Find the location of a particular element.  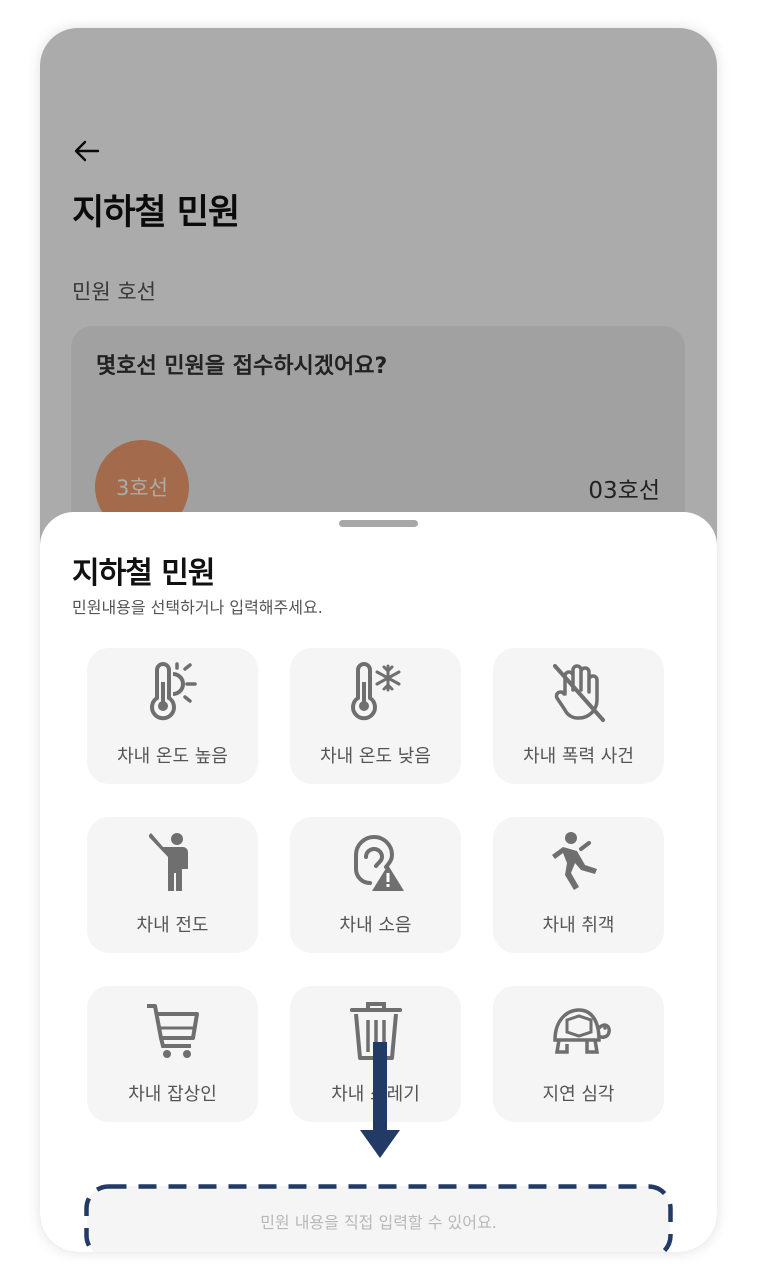

person-fall-icon is located at coordinates (168, 862).